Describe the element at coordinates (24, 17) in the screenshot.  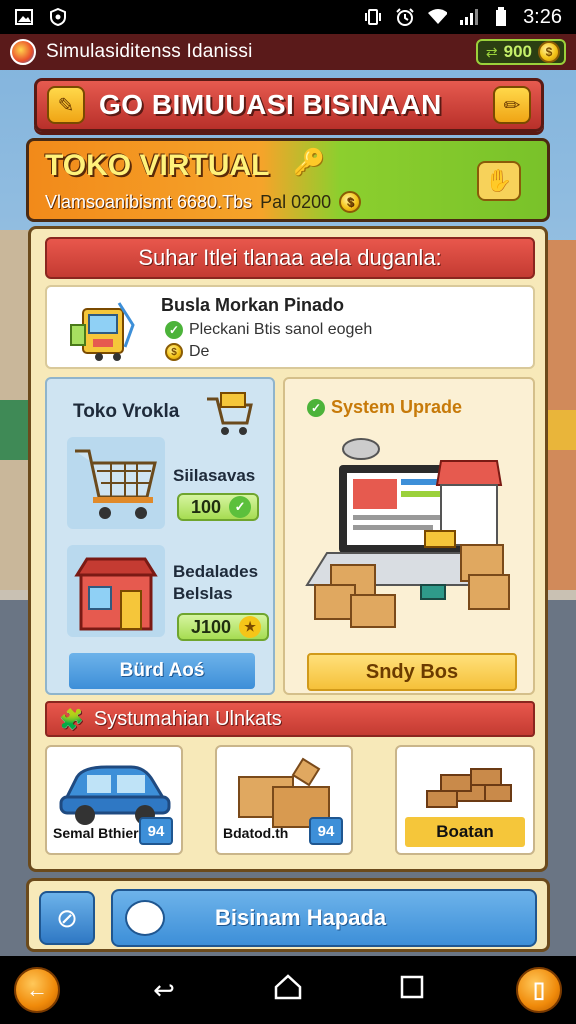
I see `image-icon` at that location.